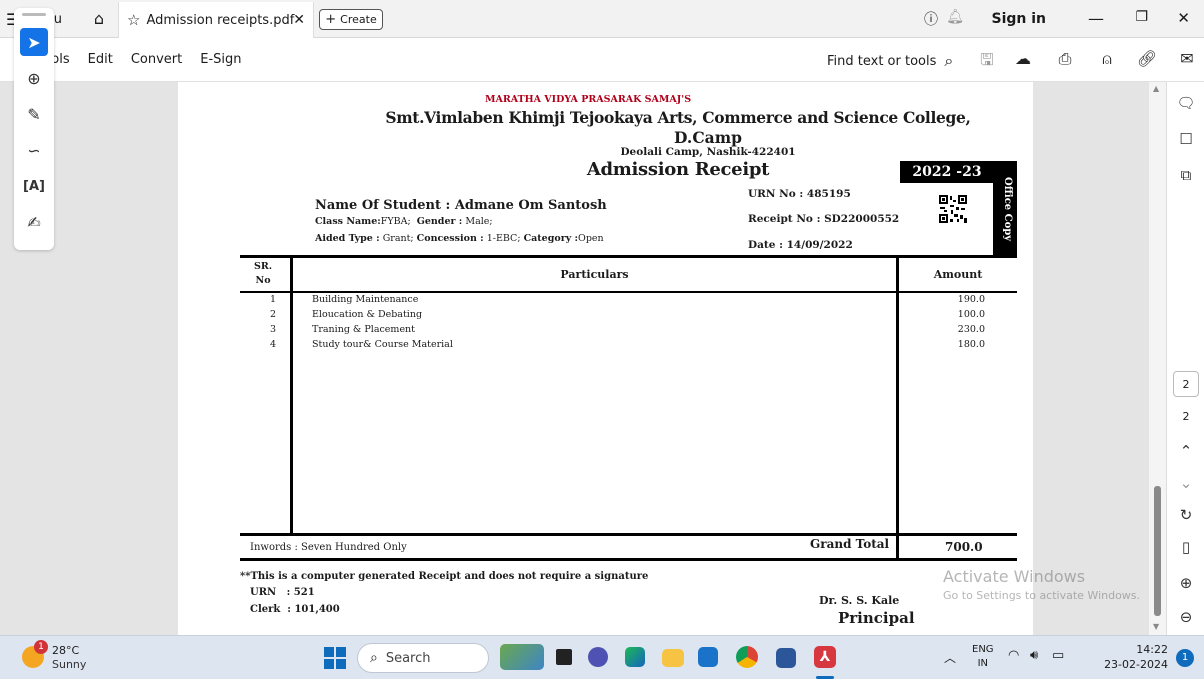 The image size is (1204, 679). What do you see at coordinates (1023, 60) in the screenshot?
I see `upload-cloud-icon: ☁` at bounding box center [1023, 60].